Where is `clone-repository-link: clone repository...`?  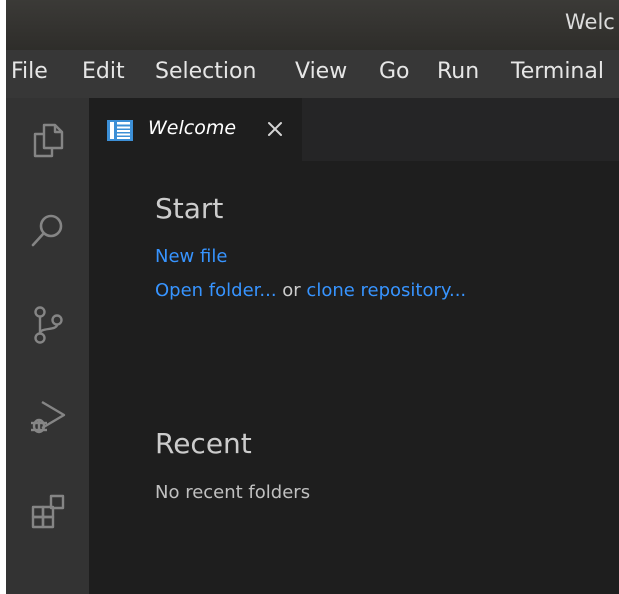 clone-repository-link: clone repository... is located at coordinates (386, 290).